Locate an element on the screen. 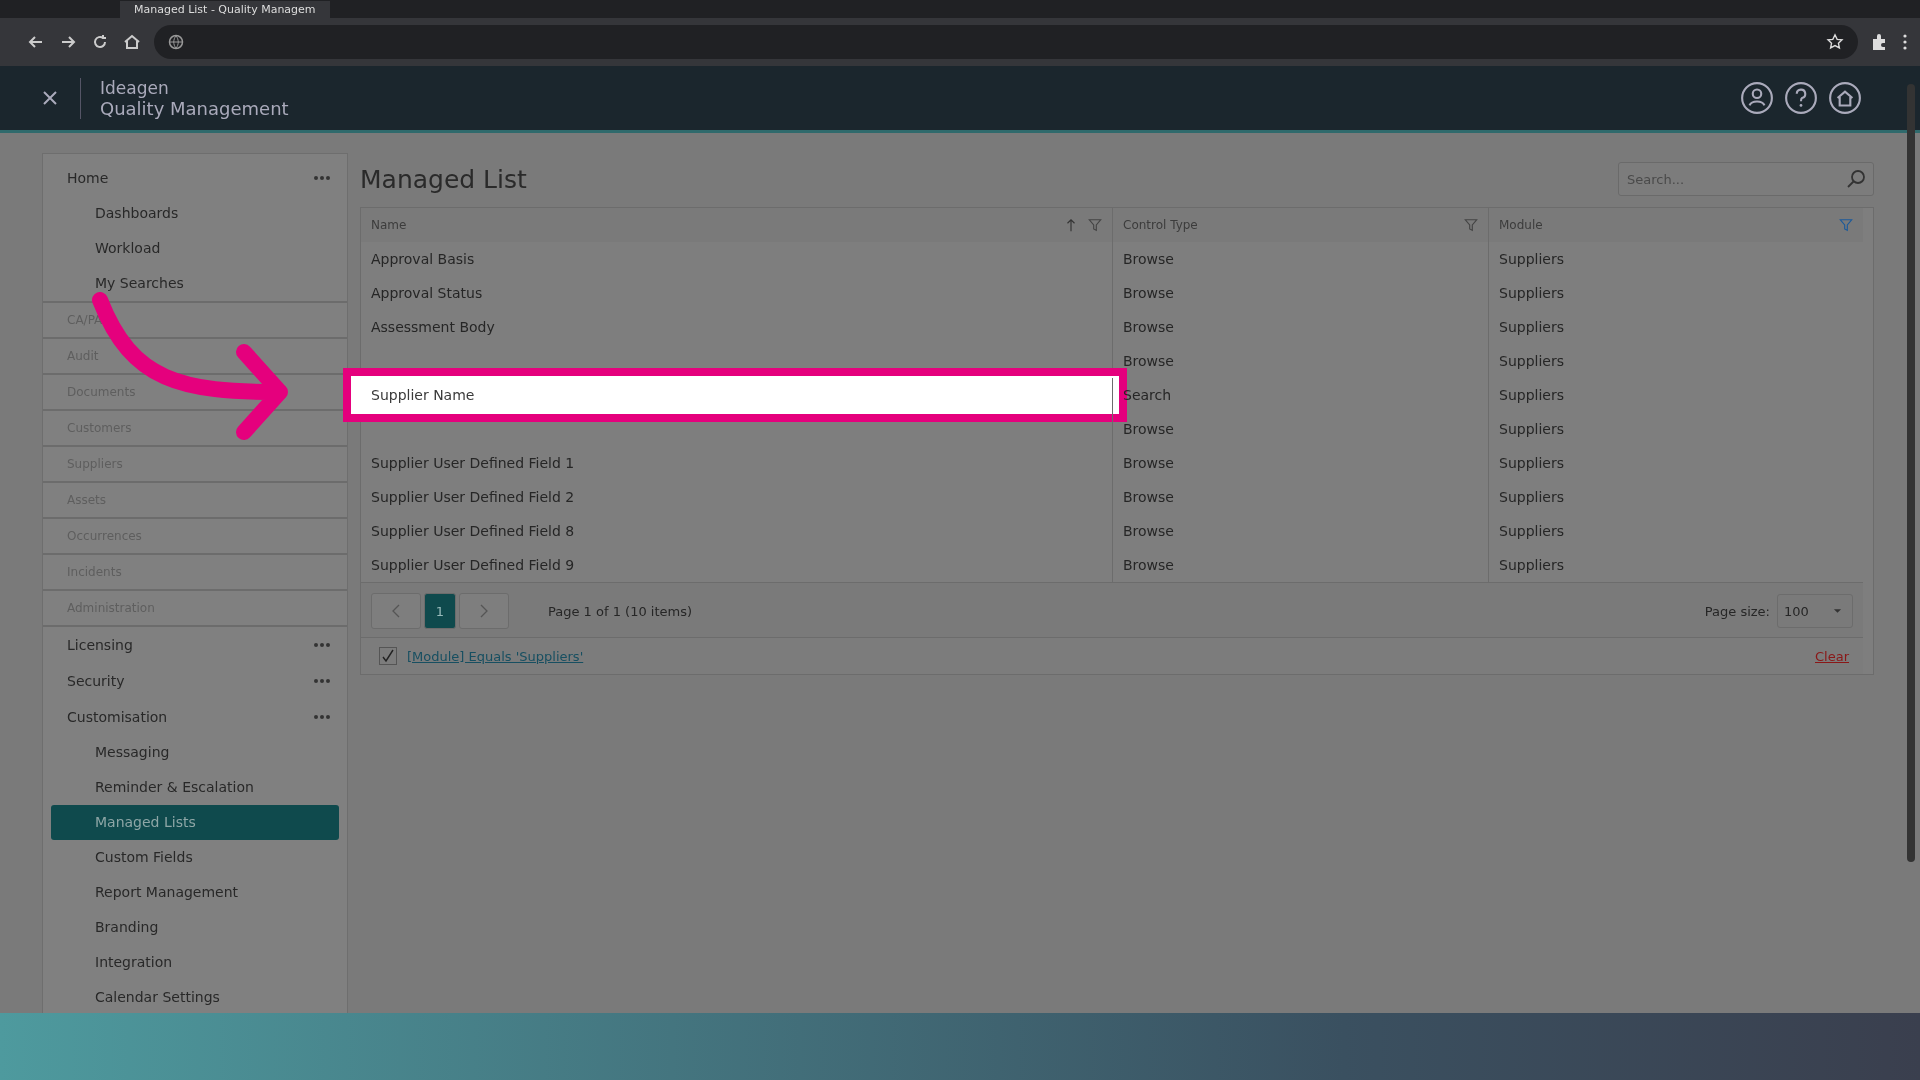 This screenshot has width=1920, height=1080. caret-icon is located at coordinates (1837, 611).